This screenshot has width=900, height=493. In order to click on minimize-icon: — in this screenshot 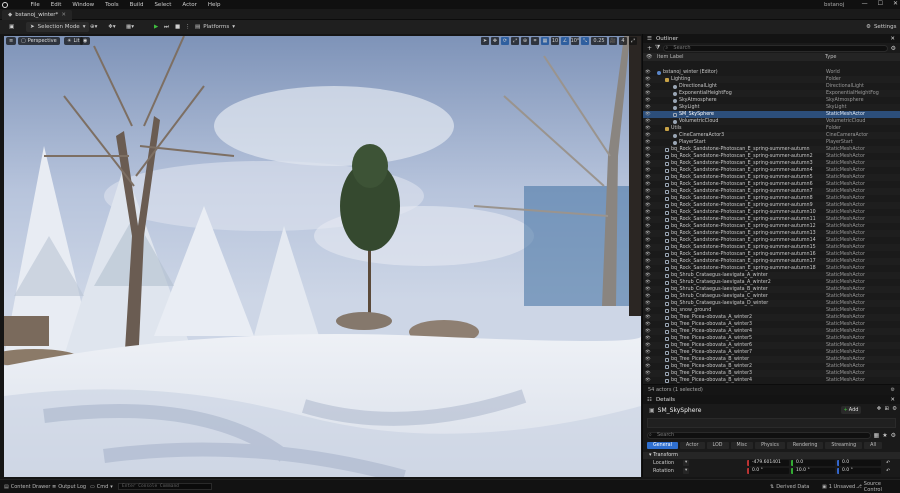, I will do `click(865, 3)`.